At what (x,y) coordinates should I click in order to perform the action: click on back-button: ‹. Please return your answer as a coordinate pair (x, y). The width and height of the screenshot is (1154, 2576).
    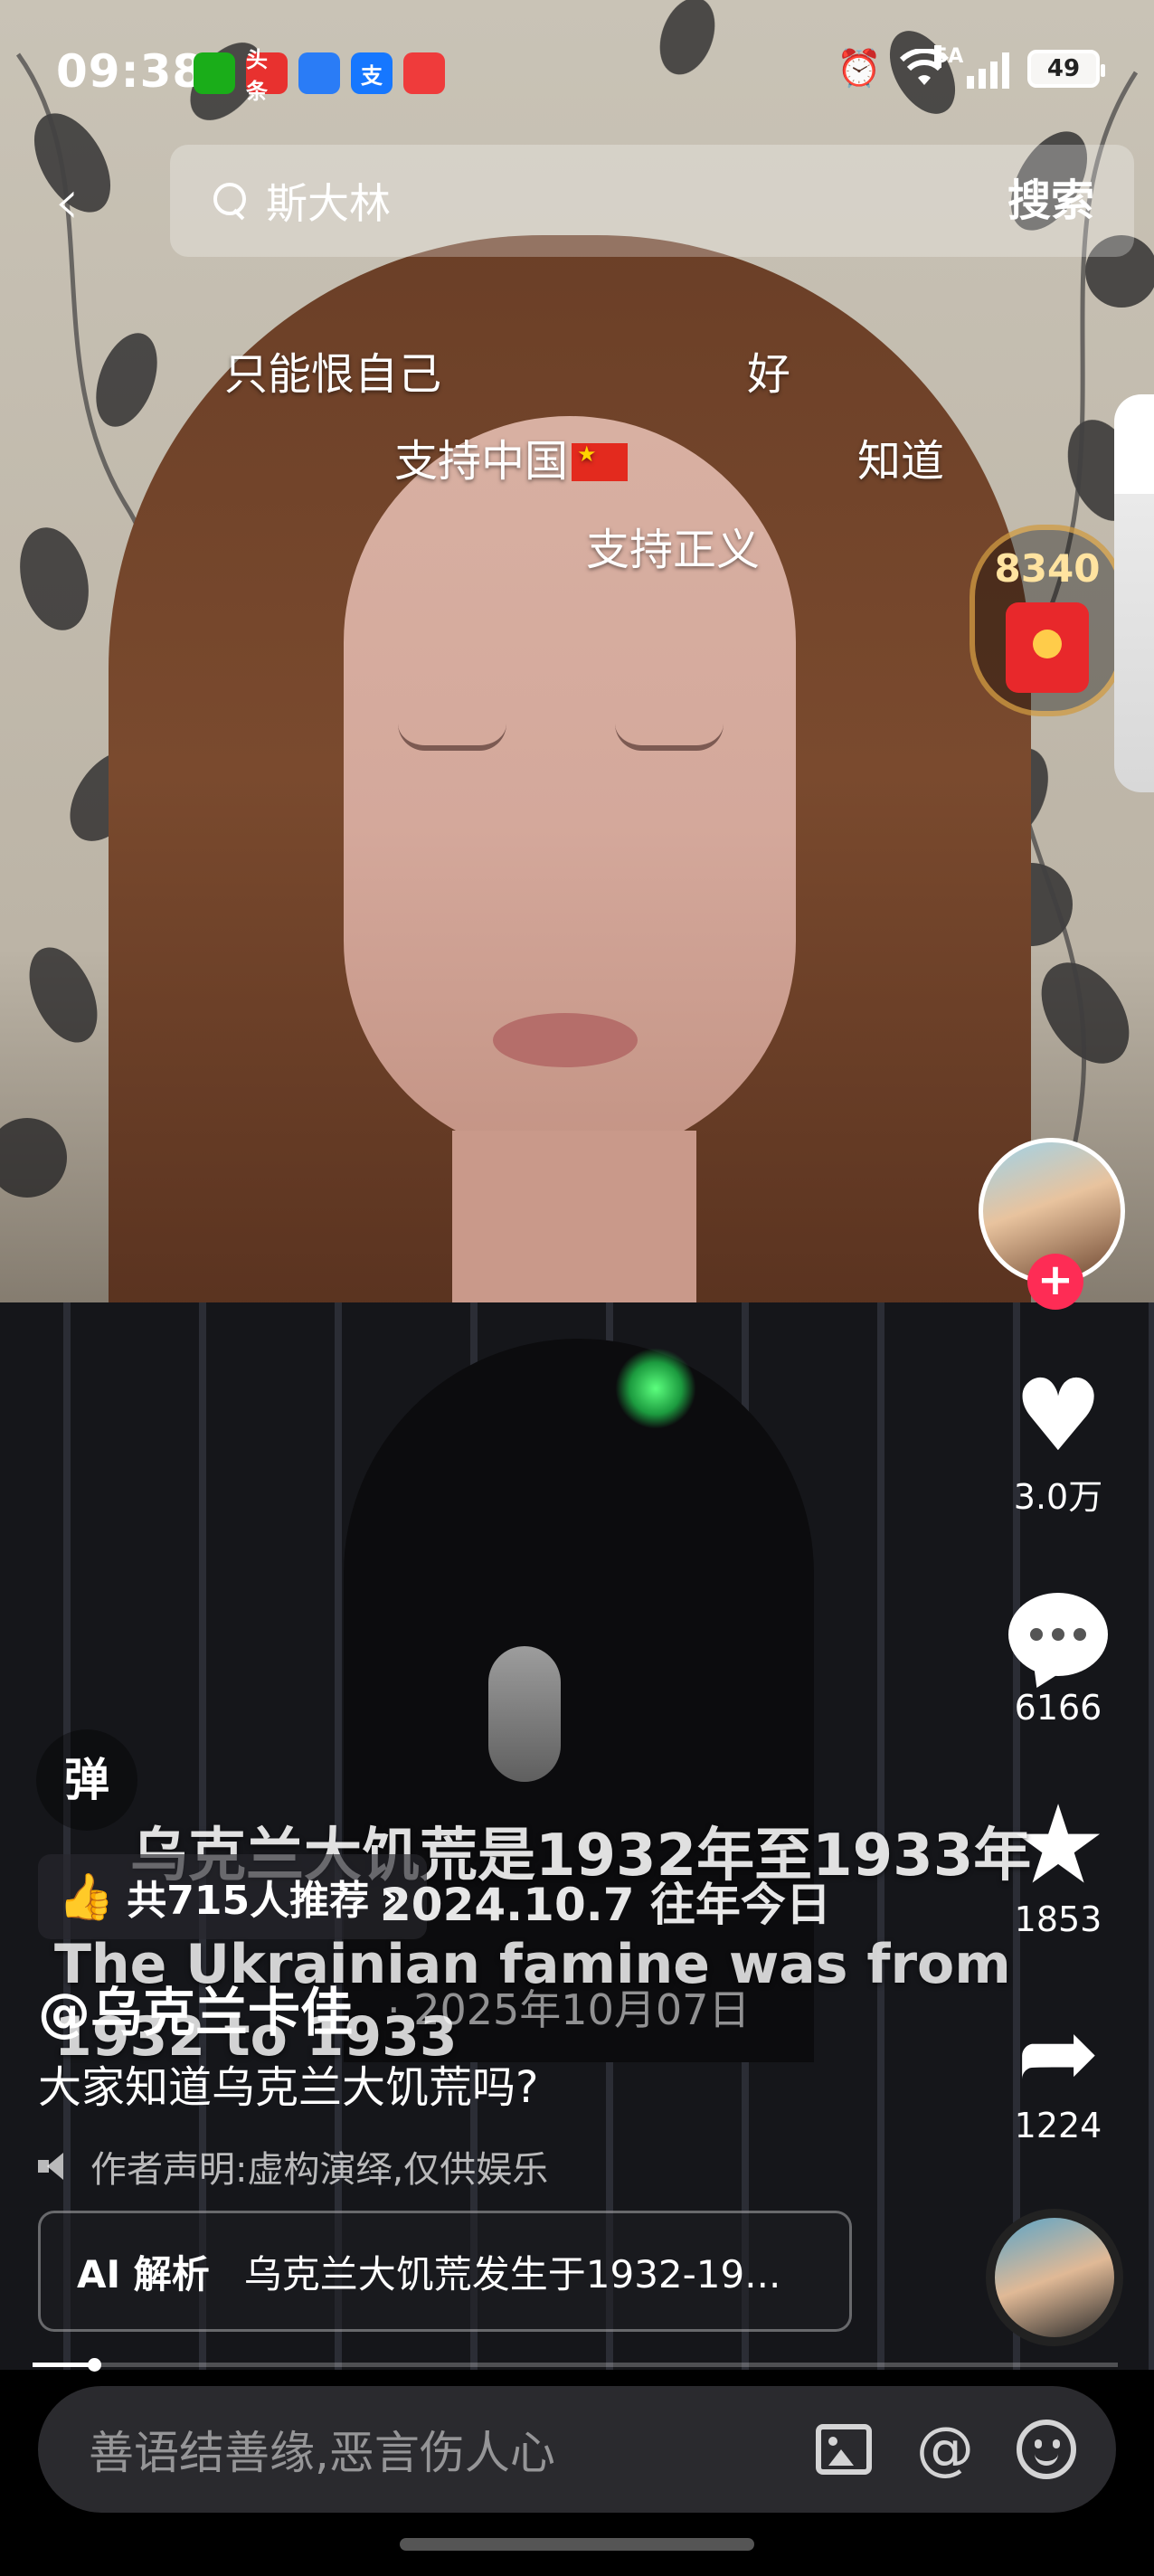
    Looking at the image, I should click on (67, 202).